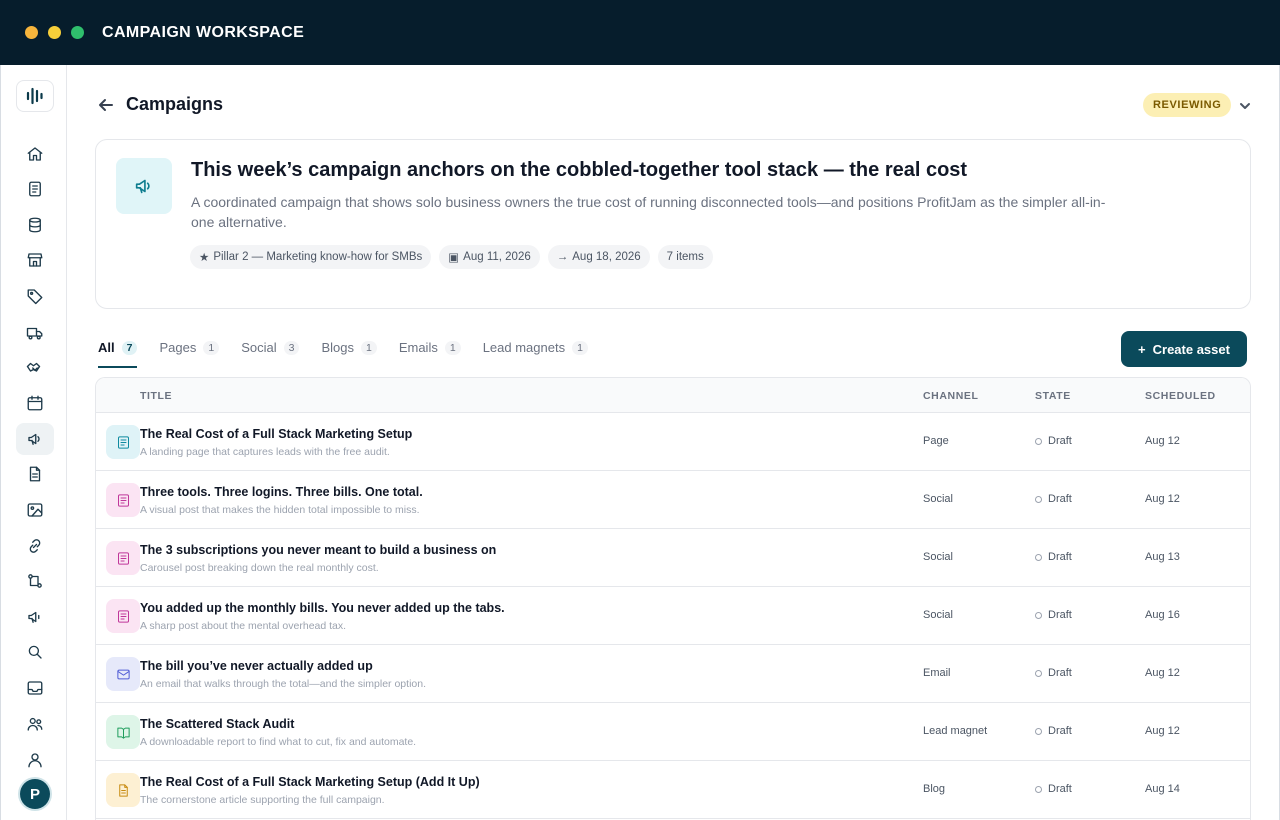 The width and height of the screenshot is (1280, 820). I want to click on sidebar-item-file, so click(35, 474).